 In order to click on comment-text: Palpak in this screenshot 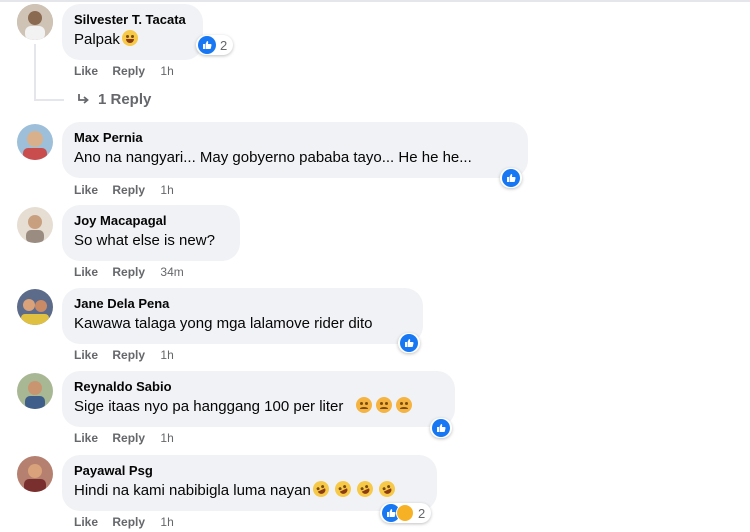, I will do `click(132, 40)`.